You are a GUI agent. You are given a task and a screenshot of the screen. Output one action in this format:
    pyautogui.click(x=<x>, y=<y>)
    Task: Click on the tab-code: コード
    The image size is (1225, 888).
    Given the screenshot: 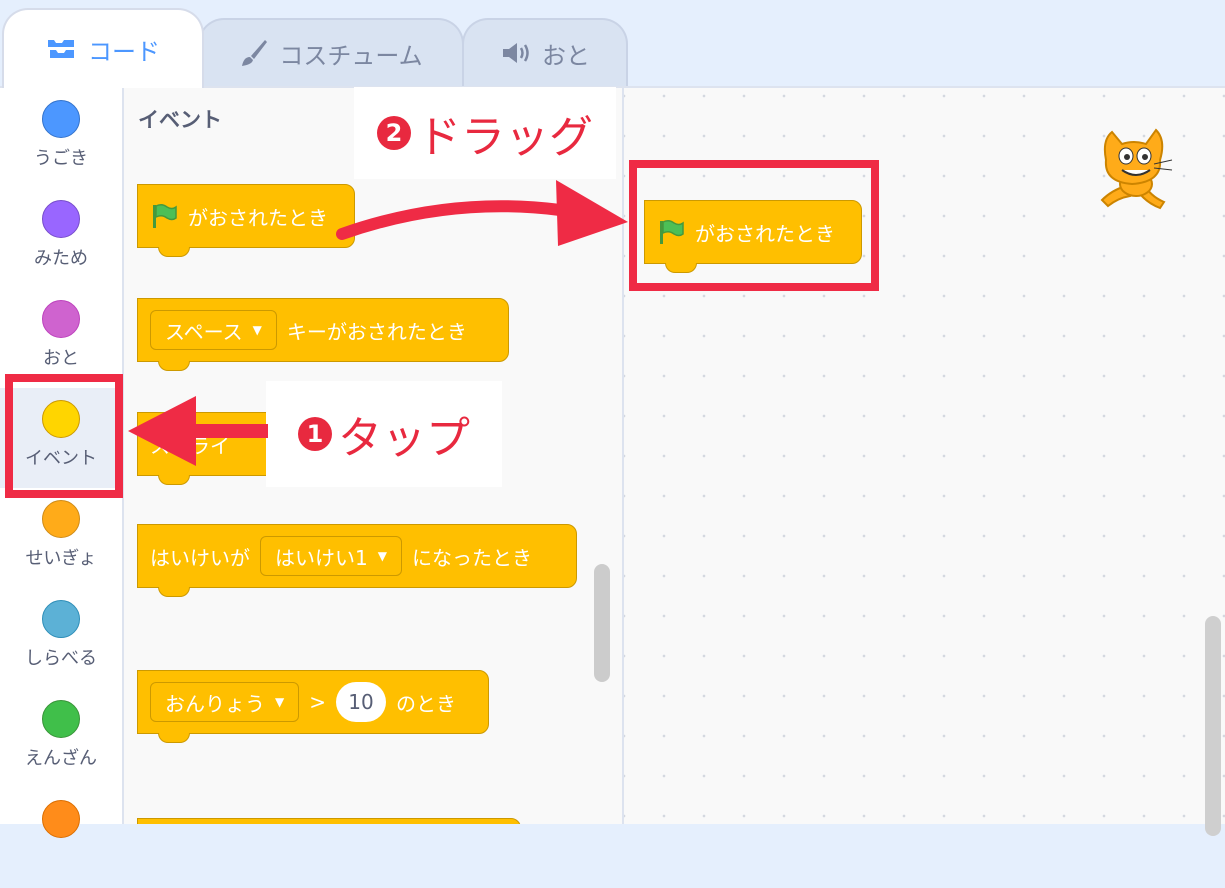 What is the action you would take?
    pyautogui.click(x=103, y=48)
    